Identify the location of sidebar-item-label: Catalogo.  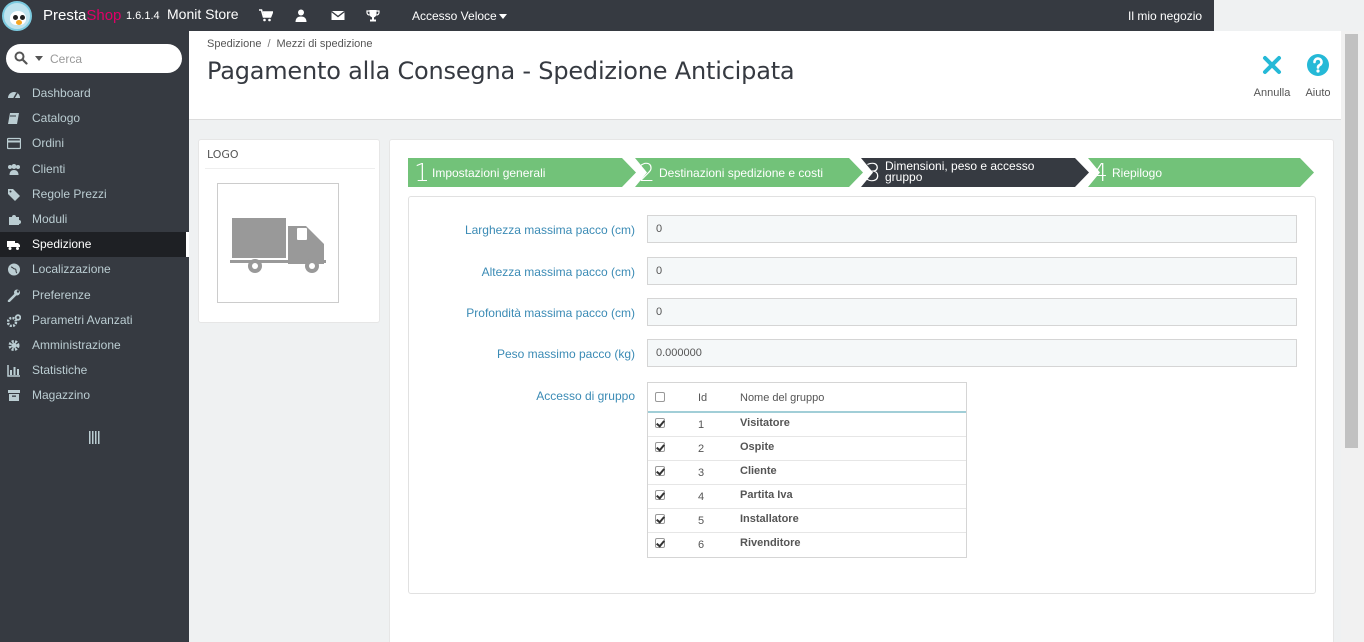
(56, 118).